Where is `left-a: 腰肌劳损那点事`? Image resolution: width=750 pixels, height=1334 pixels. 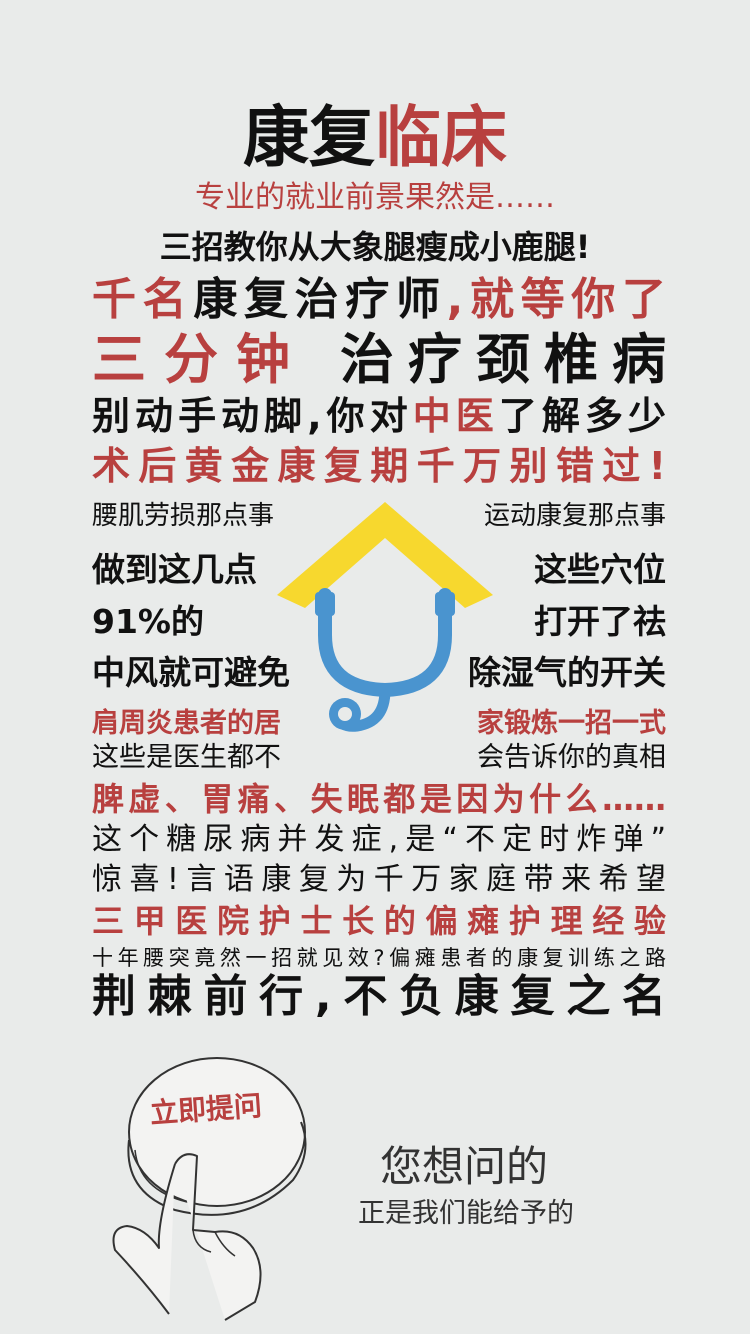
left-a: 腰肌劳损那点事 is located at coordinates (183, 516).